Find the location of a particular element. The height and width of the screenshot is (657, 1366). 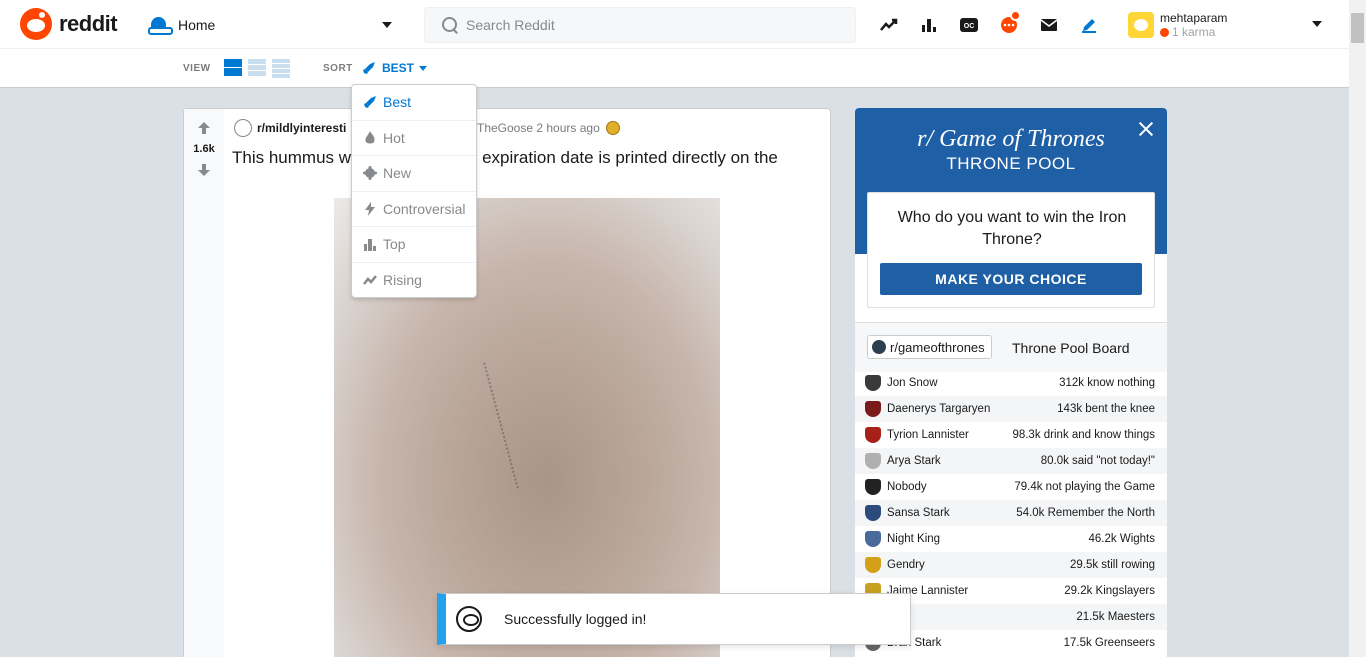

sort-option-label: Best is located at coordinates (397, 102).